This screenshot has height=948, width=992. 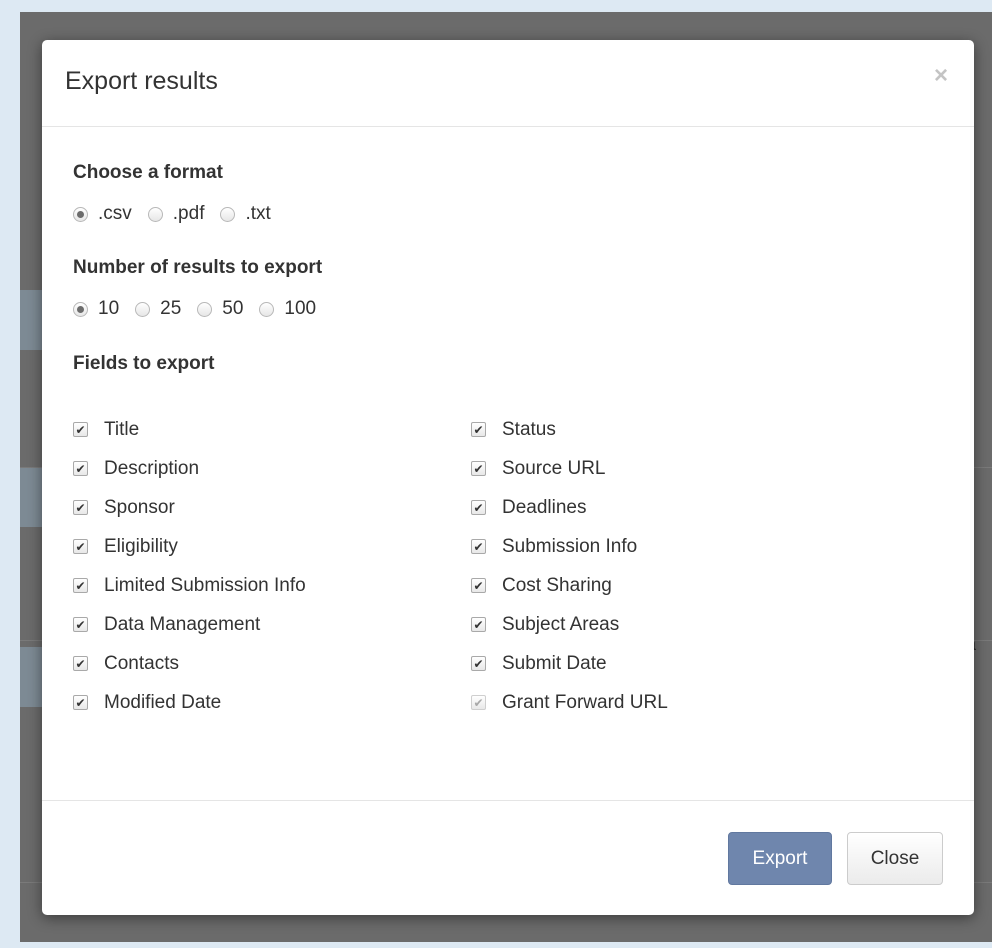 I want to click on field-label: Title, so click(x=122, y=429).